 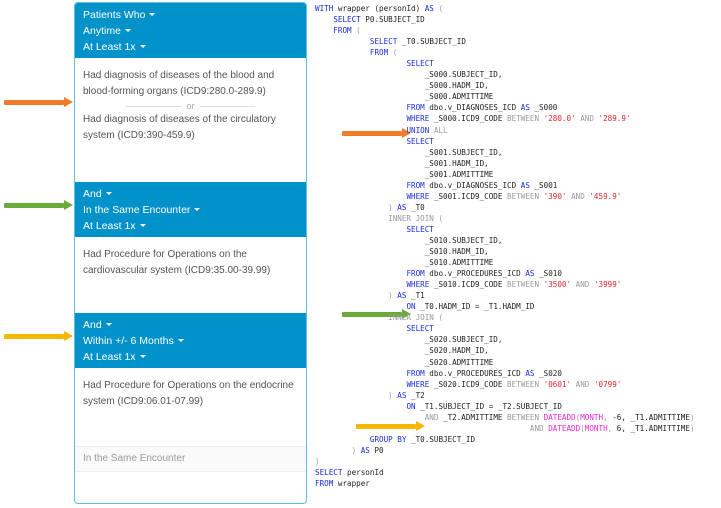 I want to click on code-line: WITH wrapper (personId) AS (, so click(x=505, y=8).